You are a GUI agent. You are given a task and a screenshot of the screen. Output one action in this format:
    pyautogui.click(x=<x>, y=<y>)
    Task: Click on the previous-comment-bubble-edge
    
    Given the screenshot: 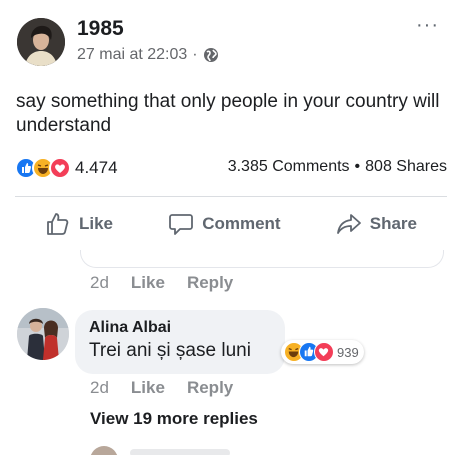 What is the action you would take?
    pyautogui.click(x=262, y=259)
    